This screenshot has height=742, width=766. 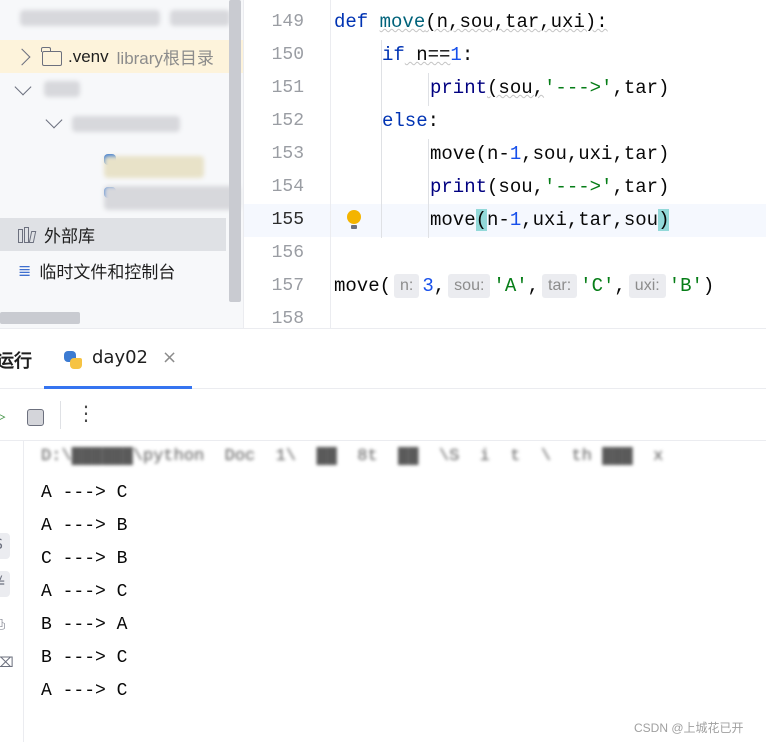 I want to click on close-tab-icon: ×, so click(x=169, y=357).